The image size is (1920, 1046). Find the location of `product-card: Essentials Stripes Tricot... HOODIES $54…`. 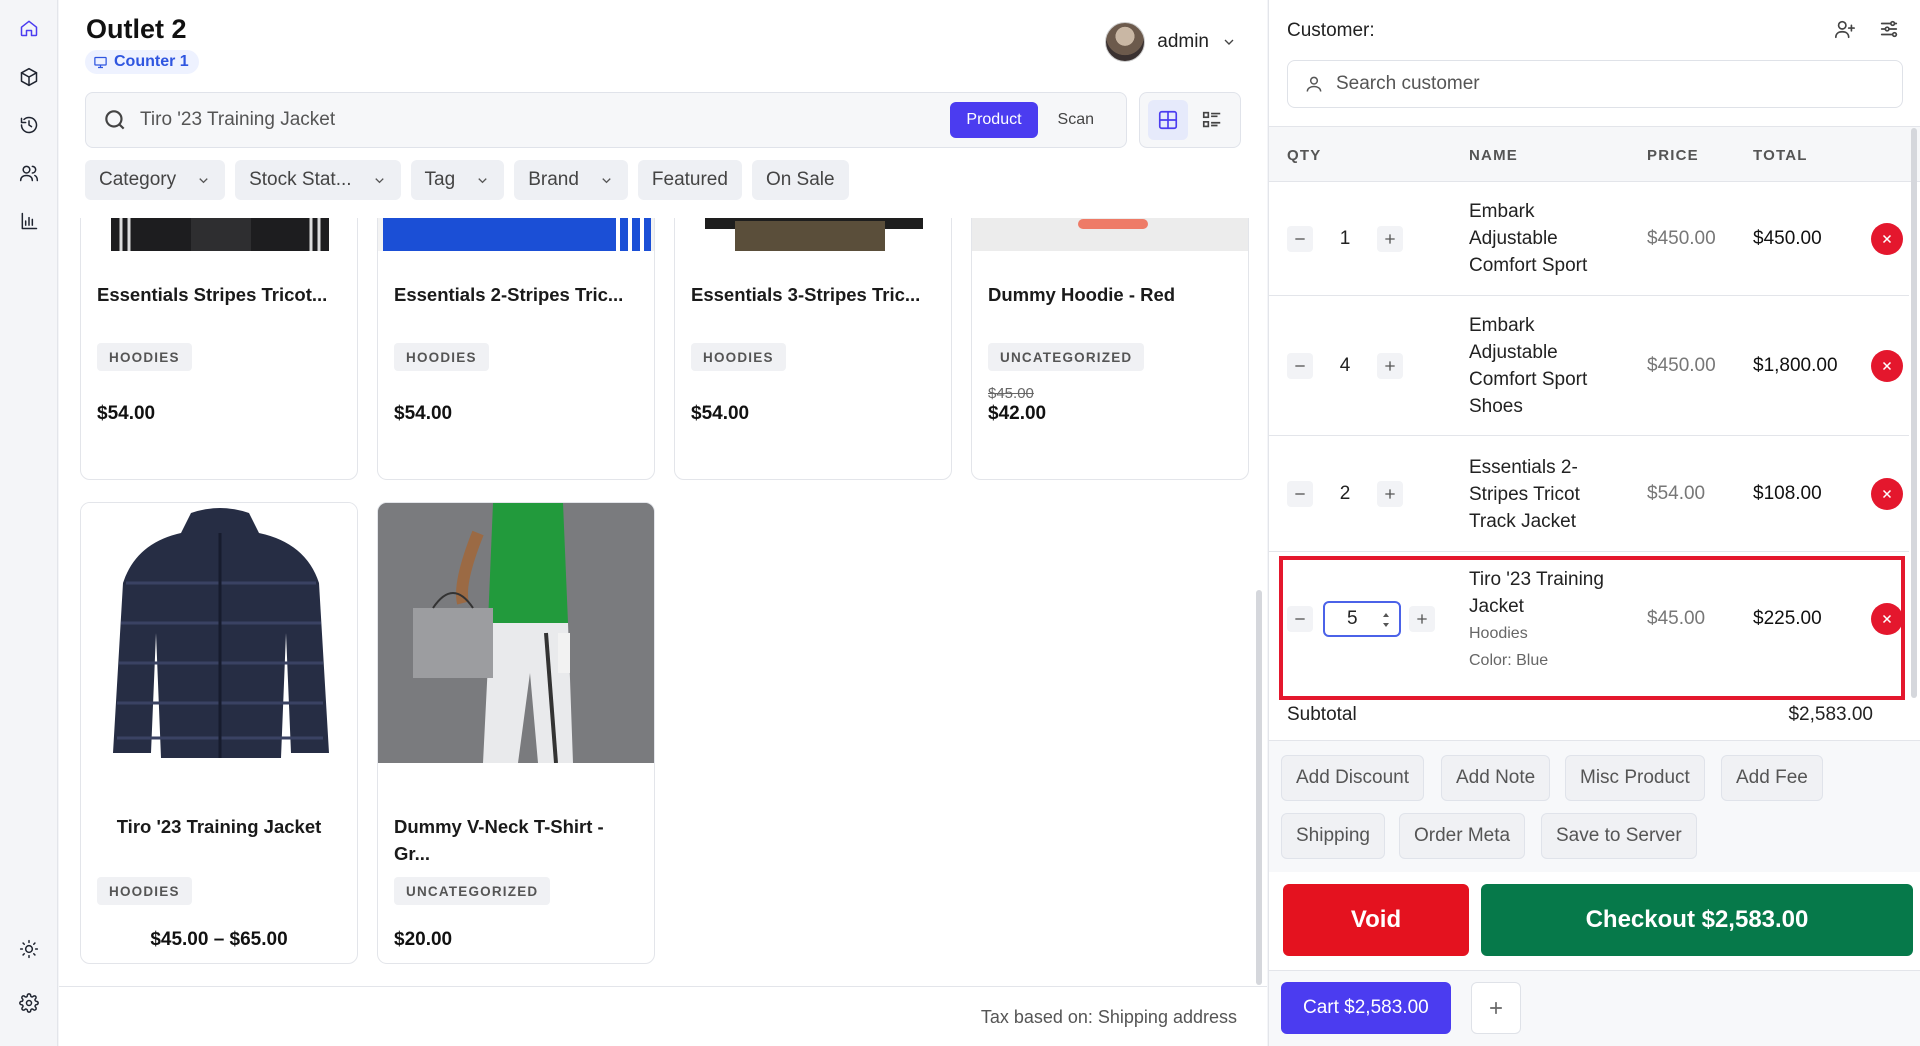

product-card: Essentials Stripes Tricot... HOODIES $54… is located at coordinates (219, 349).